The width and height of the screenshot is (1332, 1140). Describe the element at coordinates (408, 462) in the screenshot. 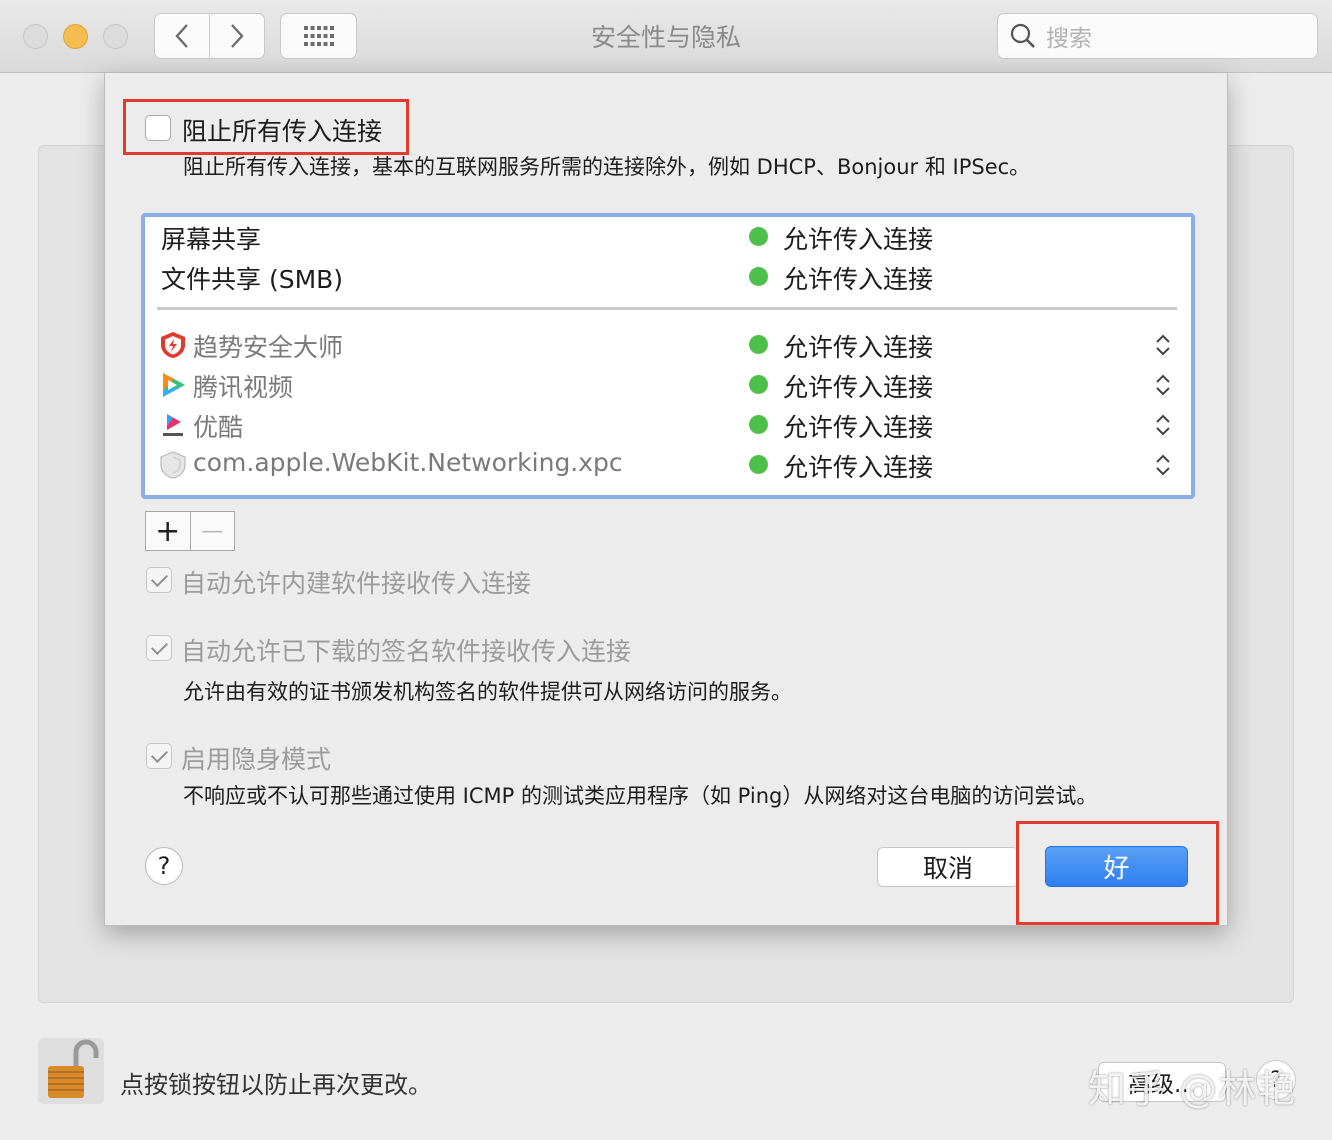

I see `app-name: com.apple.WebKit.Networking.xpc` at that location.